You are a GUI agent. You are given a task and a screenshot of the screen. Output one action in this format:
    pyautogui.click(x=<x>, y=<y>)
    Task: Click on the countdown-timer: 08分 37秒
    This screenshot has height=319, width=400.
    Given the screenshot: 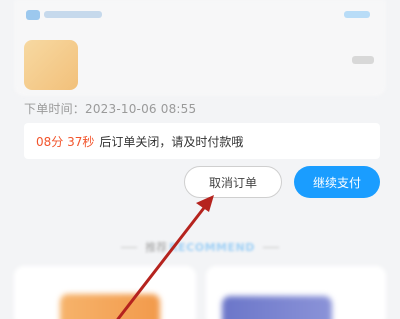 What is the action you would take?
    pyautogui.click(x=65, y=141)
    